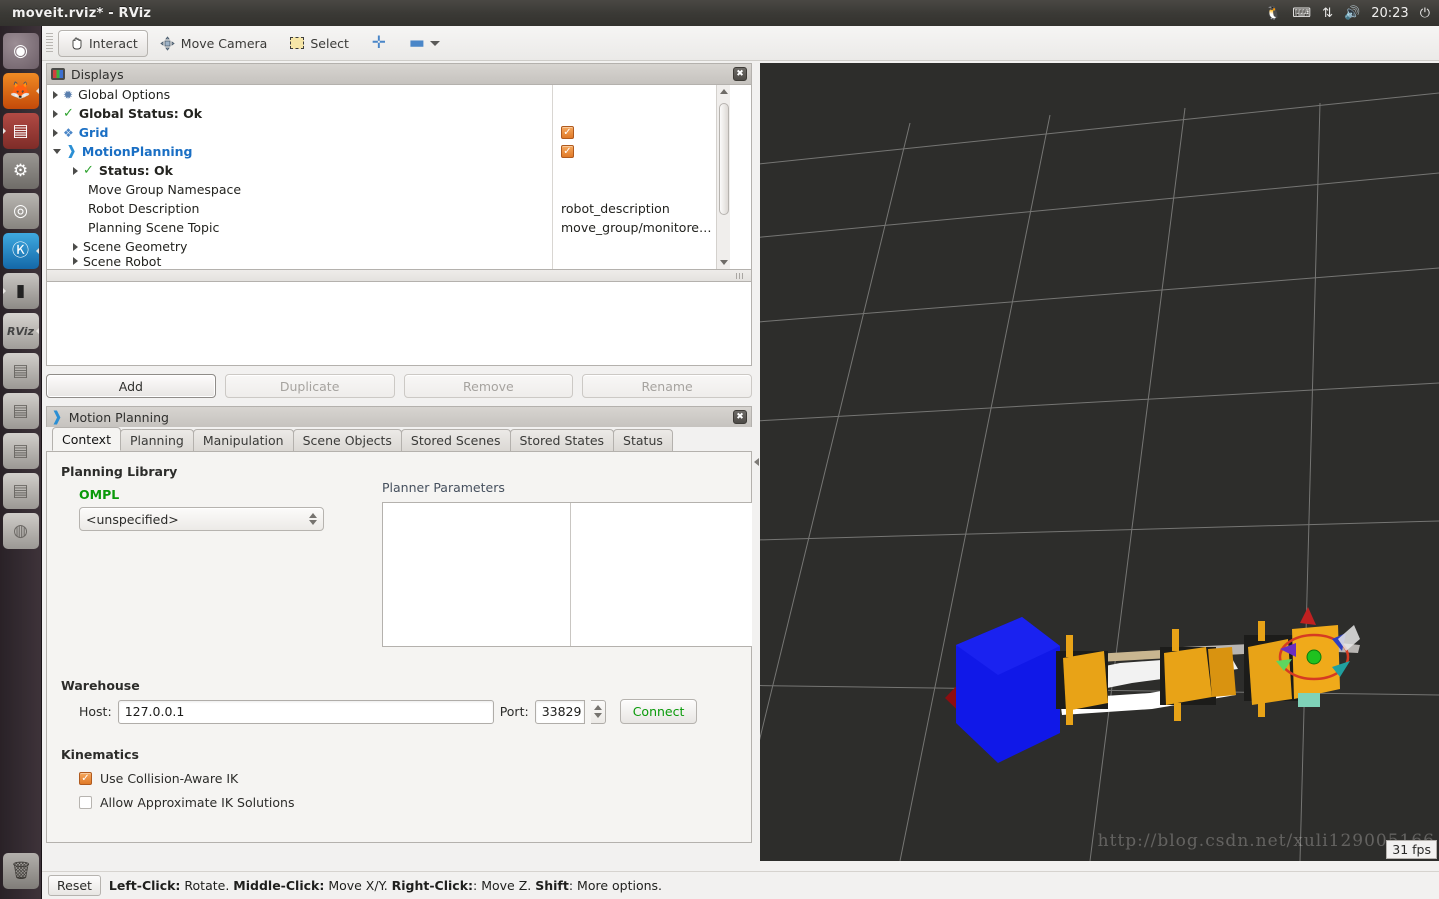 Image resolution: width=1439 pixels, height=899 pixels. Describe the element at coordinates (20, 411) in the screenshot. I see `disk-drive-icon-2: ▤` at that location.